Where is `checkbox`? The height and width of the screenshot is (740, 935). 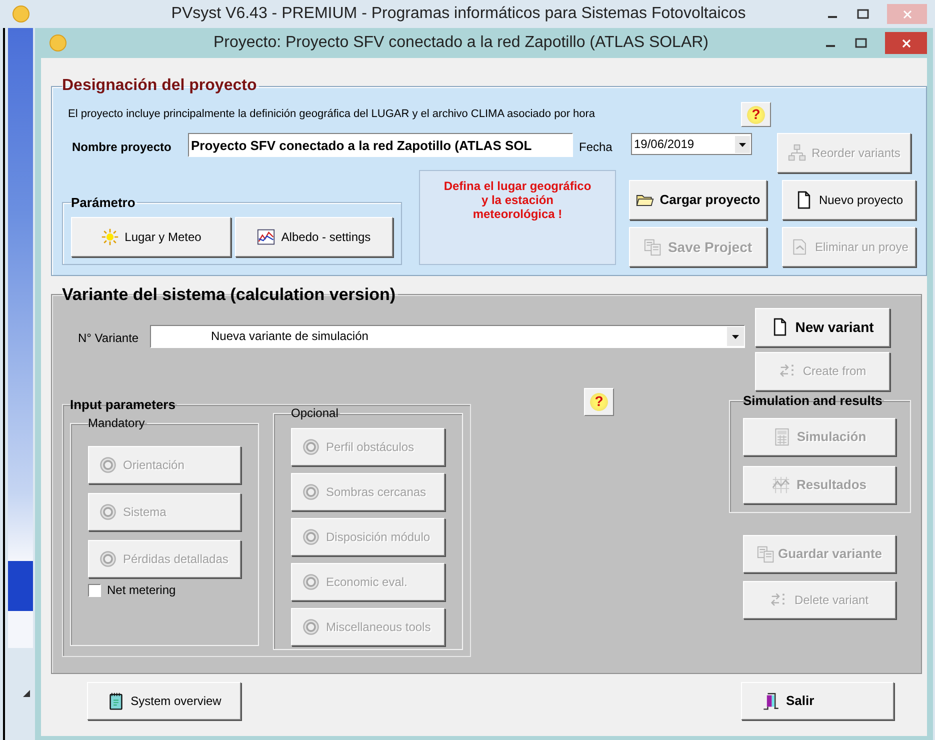
checkbox is located at coordinates (94, 590).